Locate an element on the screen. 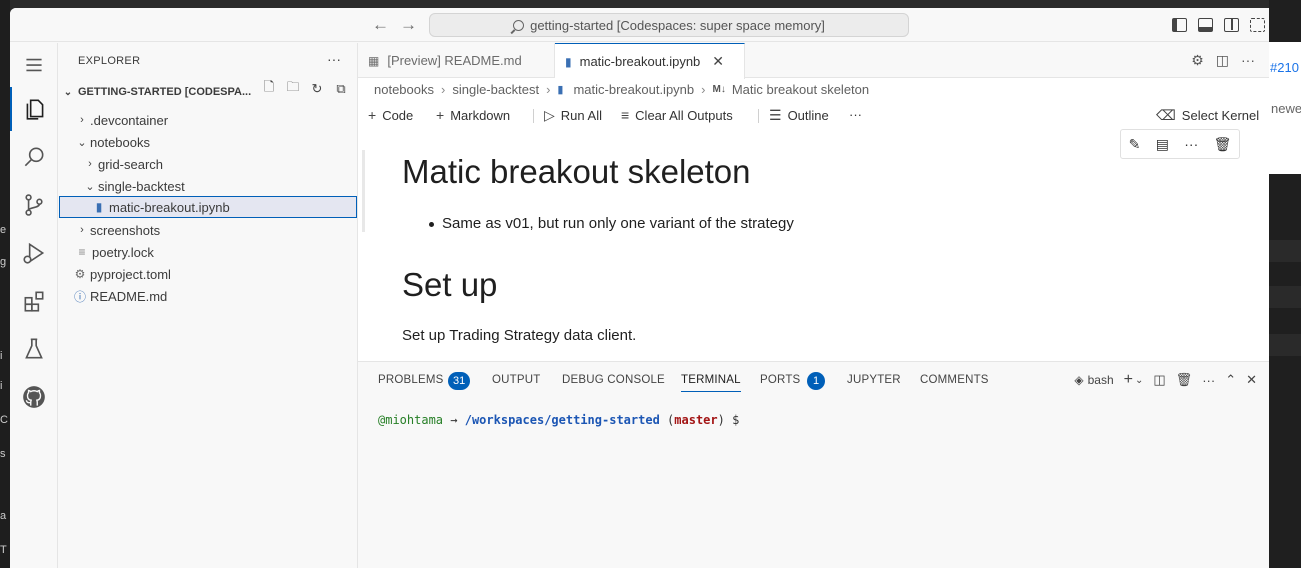 The width and height of the screenshot is (1301, 568). bg-char: e is located at coordinates (3, 230).